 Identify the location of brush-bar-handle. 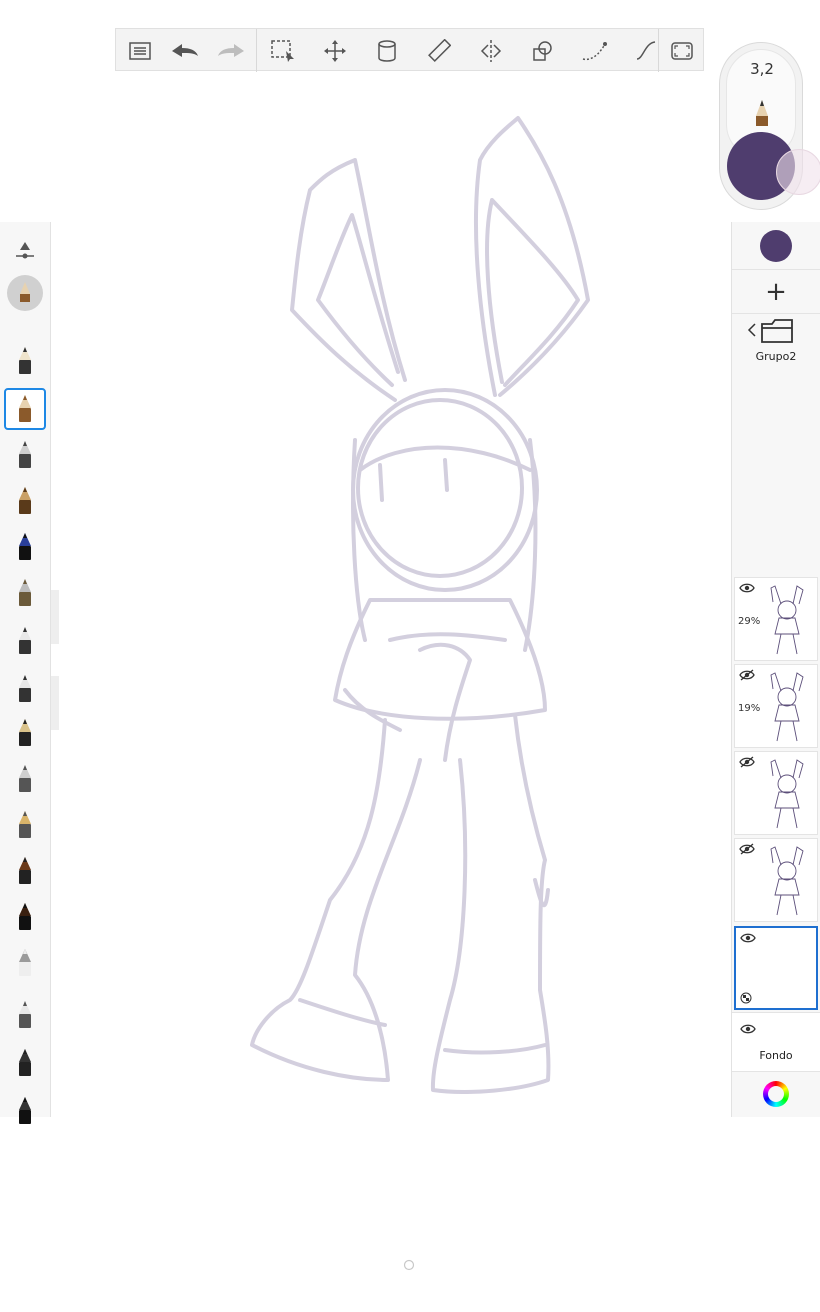
(55, 617).